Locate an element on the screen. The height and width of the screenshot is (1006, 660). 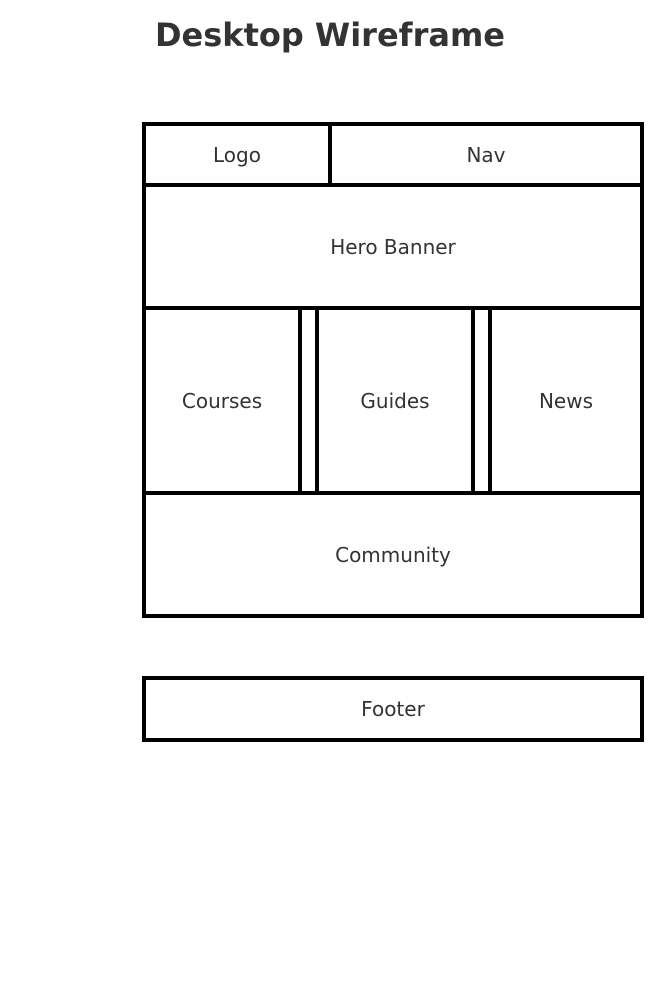
logo-label: Logo is located at coordinates (237, 154).